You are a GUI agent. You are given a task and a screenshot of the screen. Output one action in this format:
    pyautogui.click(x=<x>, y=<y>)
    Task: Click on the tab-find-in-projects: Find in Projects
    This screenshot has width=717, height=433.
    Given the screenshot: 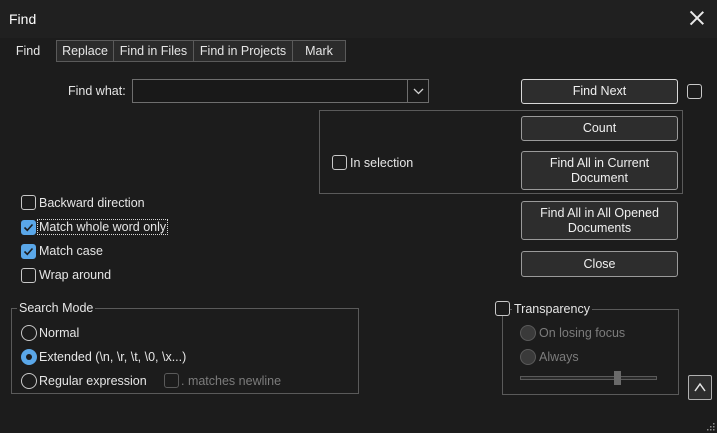 What is the action you would take?
    pyautogui.click(x=243, y=51)
    